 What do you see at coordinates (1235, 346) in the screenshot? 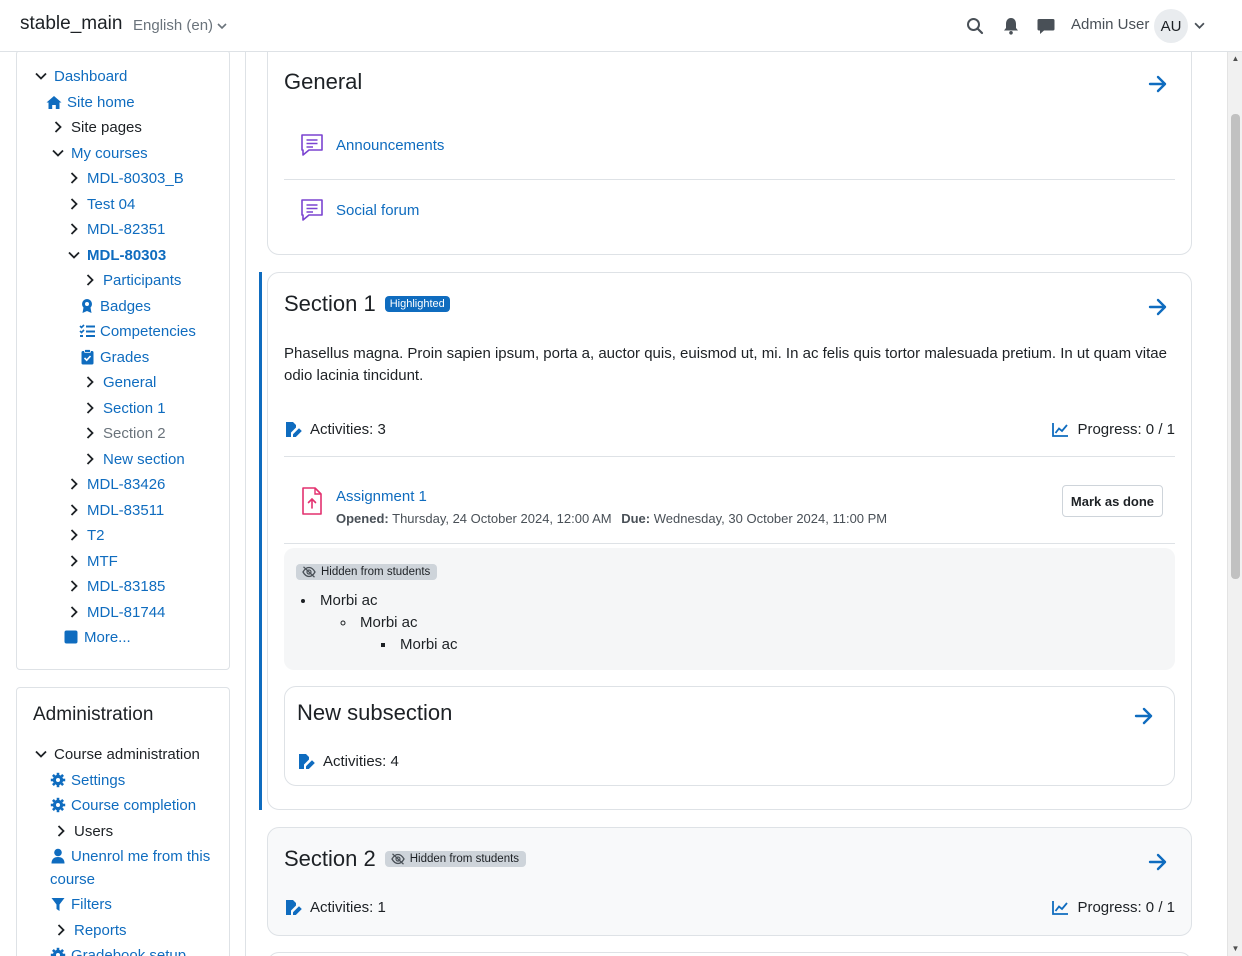
I see `scroll-thumb` at bounding box center [1235, 346].